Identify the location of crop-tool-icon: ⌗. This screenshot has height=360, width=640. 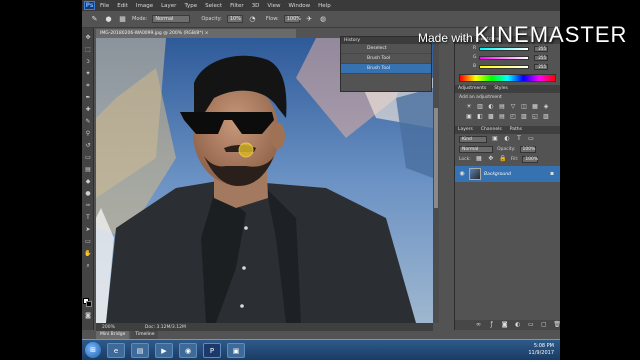
(88, 86).